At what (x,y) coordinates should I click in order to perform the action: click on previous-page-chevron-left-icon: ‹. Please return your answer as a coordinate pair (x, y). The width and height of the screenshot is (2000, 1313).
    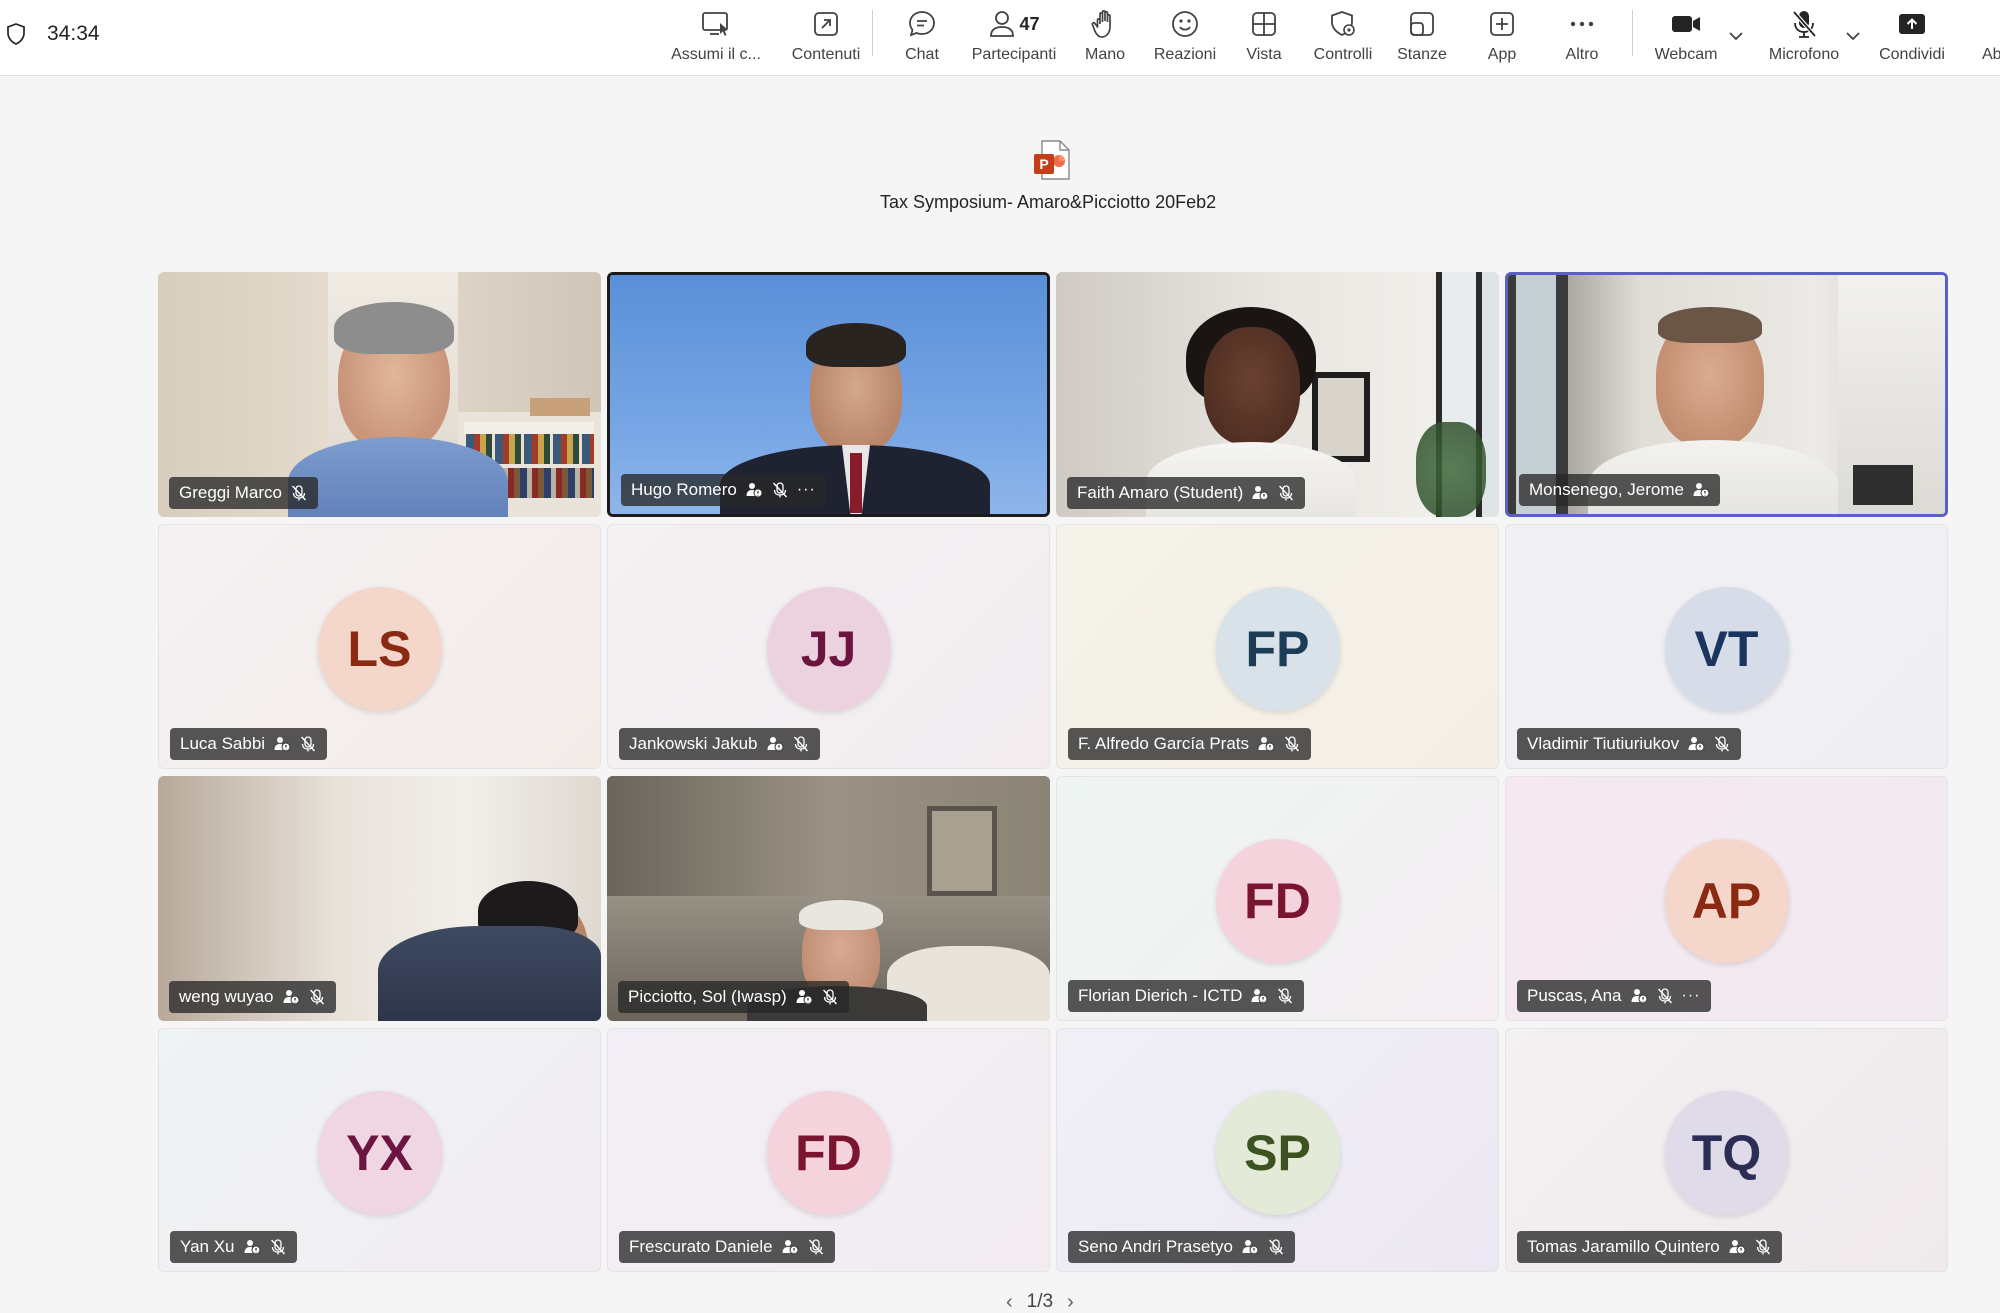
    Looking at the image, I should click on (1009, 1302).